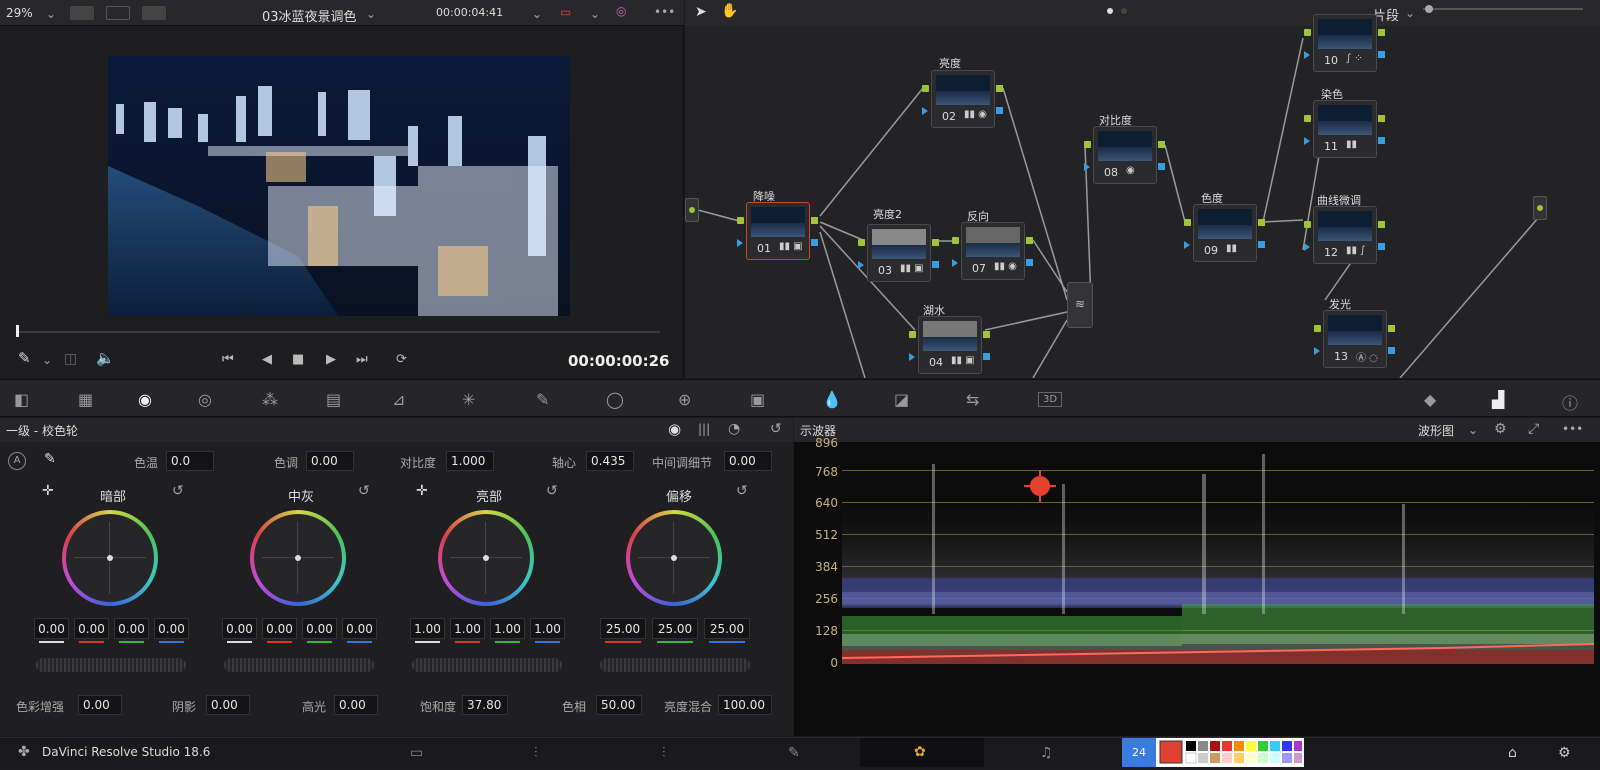 The width and height of the screenshot is (1600, 770). I want to click on gain-wheel, so click(486, 558).